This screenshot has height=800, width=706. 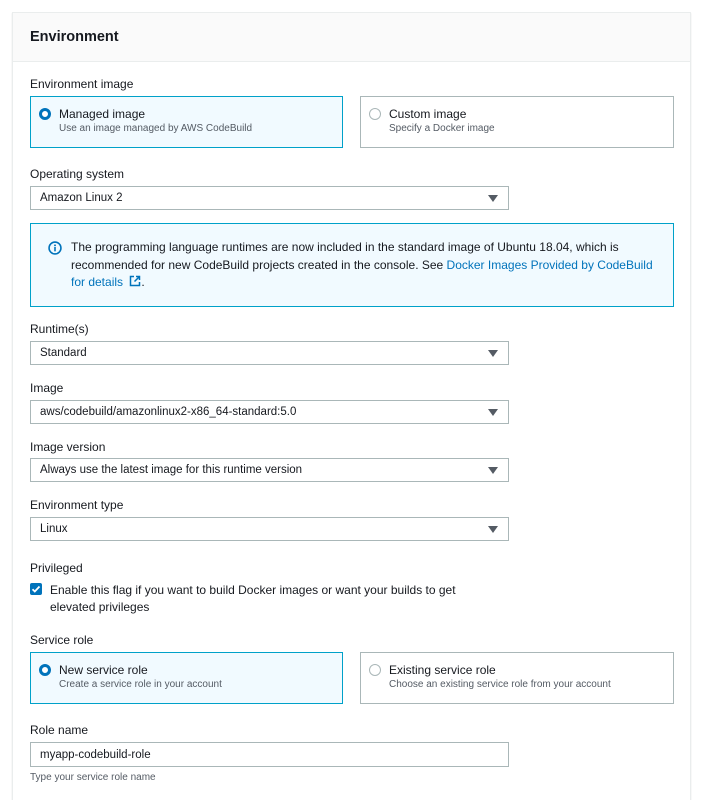 I want to click on panel-header: Environment, so click(x=351, y=37).